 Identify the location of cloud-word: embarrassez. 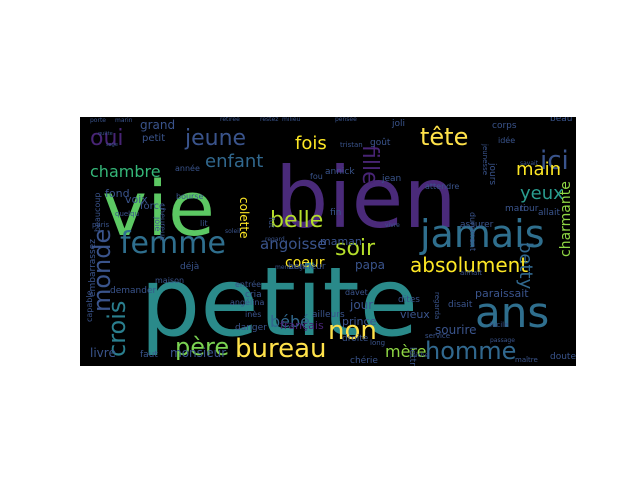
(93, 268).